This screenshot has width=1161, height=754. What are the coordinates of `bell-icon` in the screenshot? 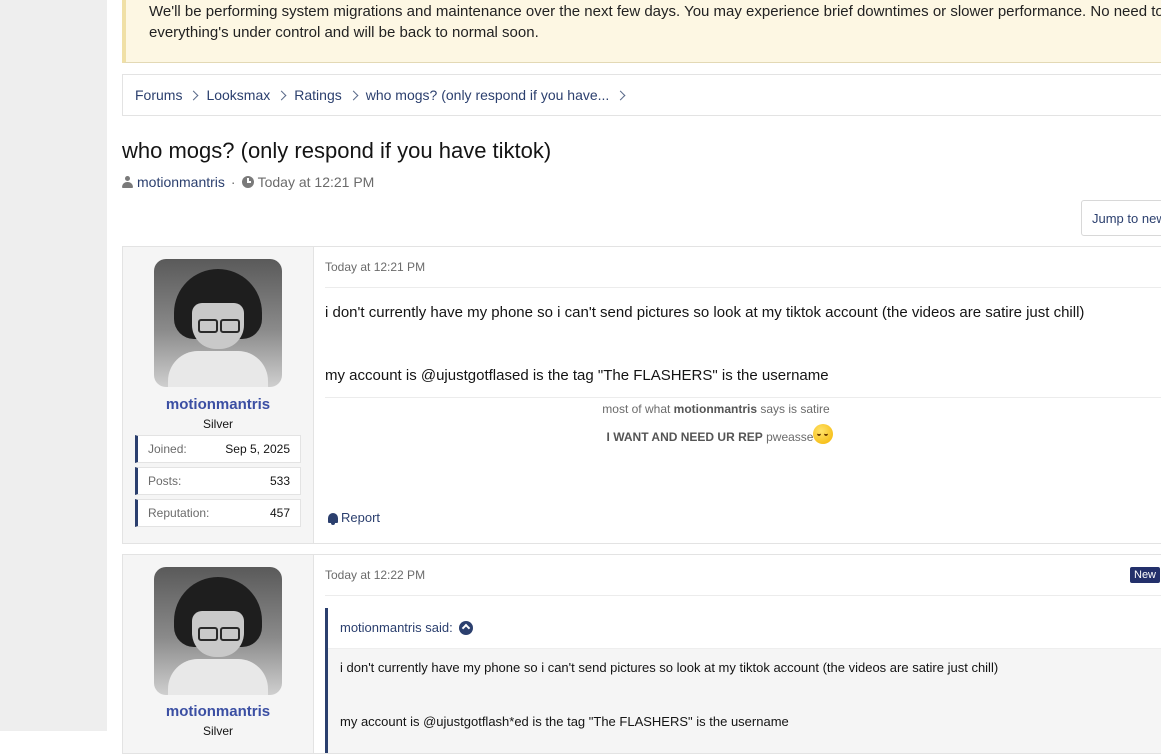 It's located at (333, 518).